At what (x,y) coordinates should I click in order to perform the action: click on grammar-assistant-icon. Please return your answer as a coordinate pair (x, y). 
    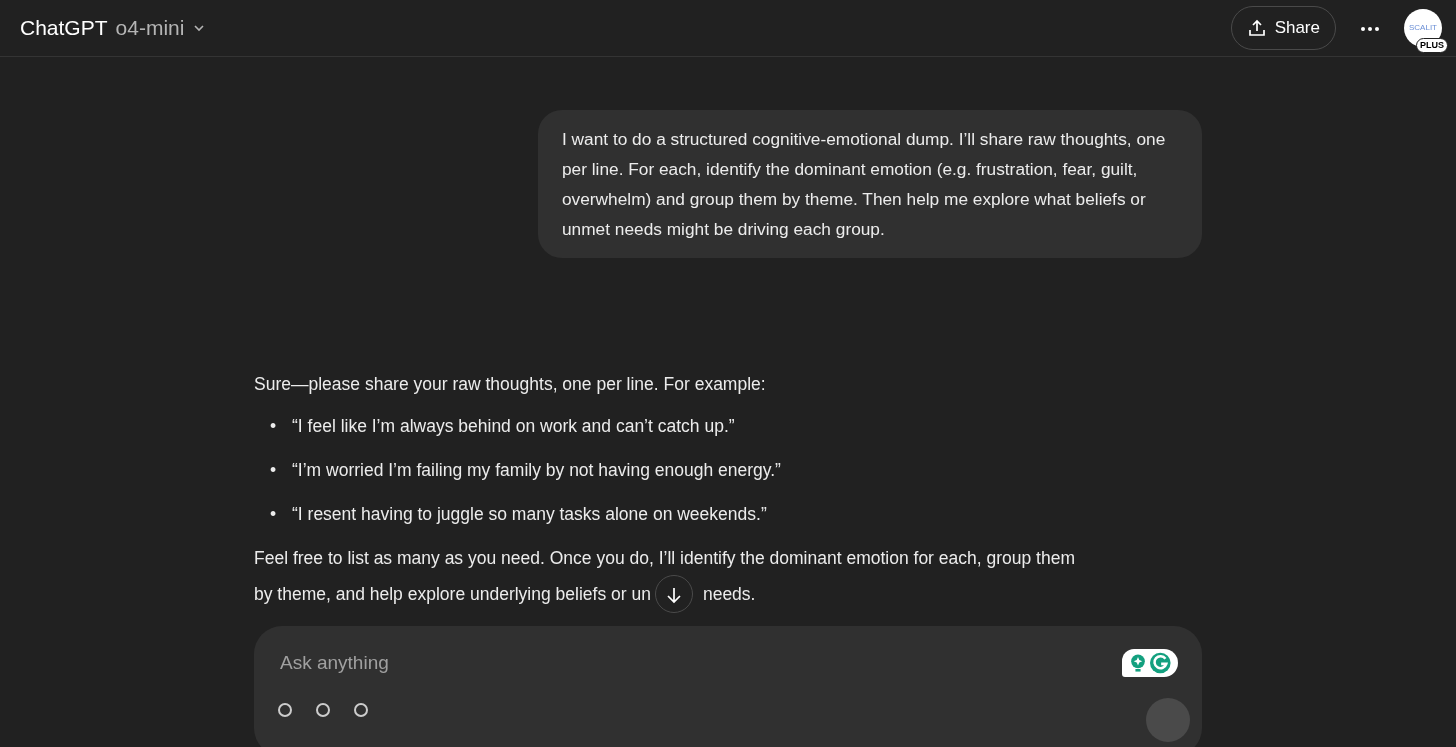
    Looking at the image, I should click on (1150, 663).